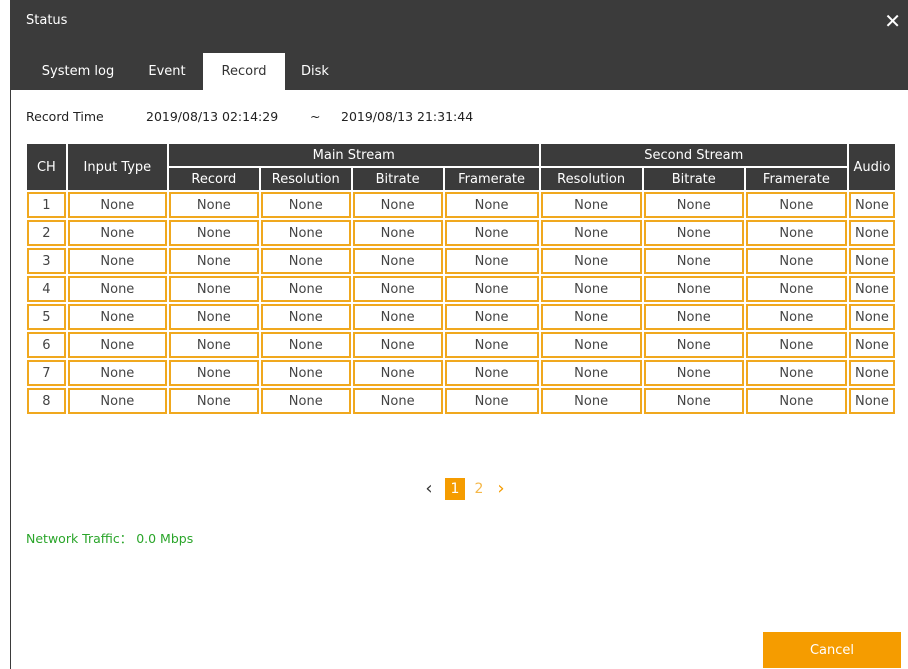  What do you see at coordinates (46, 261) in the screenshot?
I see `cell-ch: 3` at bounding box center [46, 261].